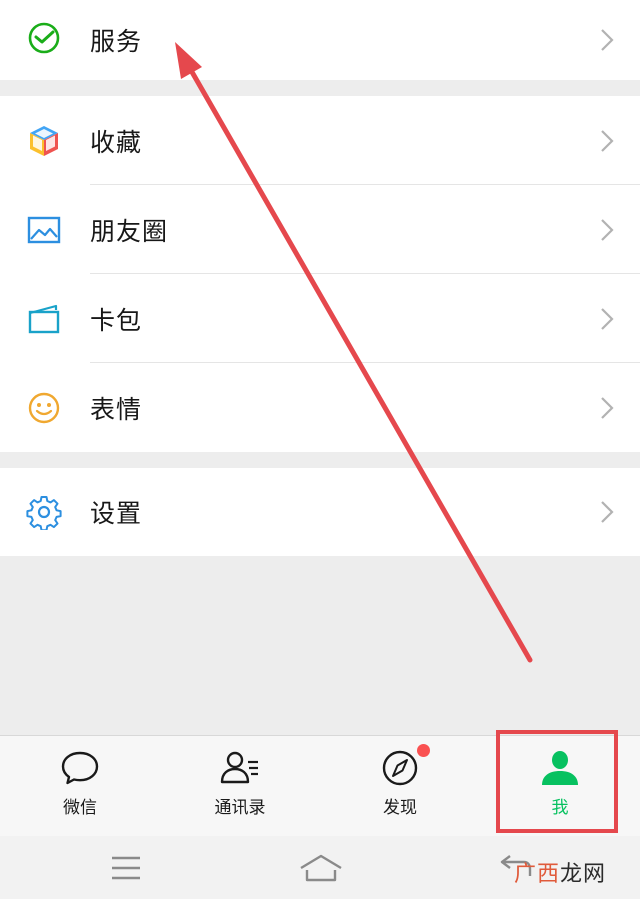  I want to click on menu-item-services: 服务, so click(320, 40).